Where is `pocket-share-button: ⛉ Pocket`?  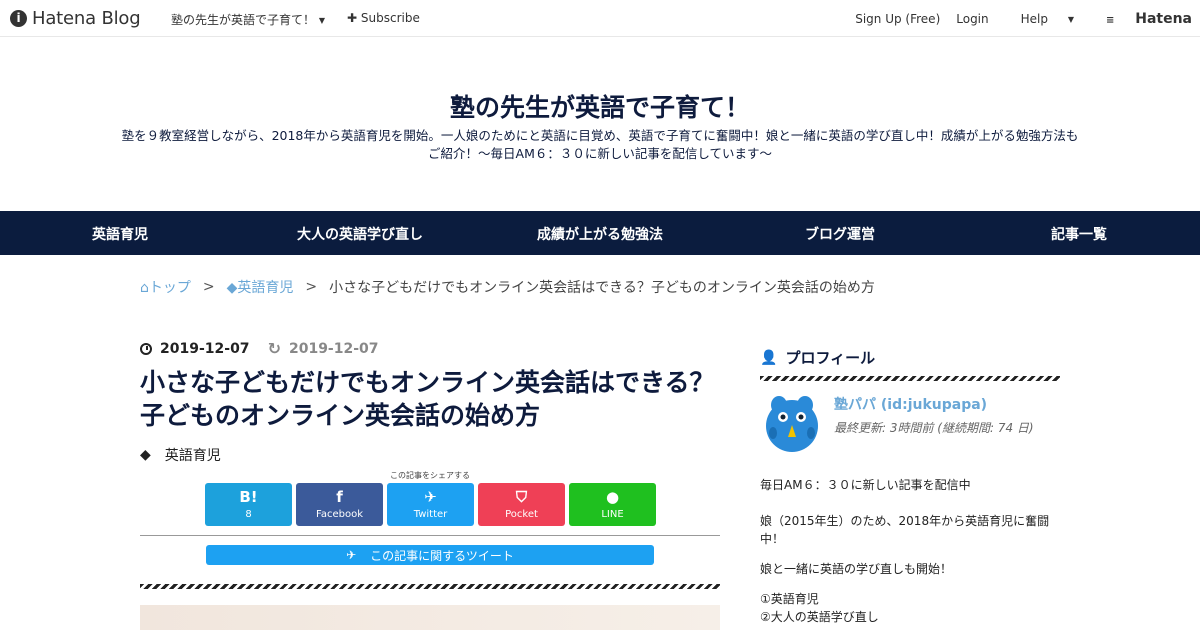
pocket-share-button: ⛉ Pocket is located at coordinates (521, 504).